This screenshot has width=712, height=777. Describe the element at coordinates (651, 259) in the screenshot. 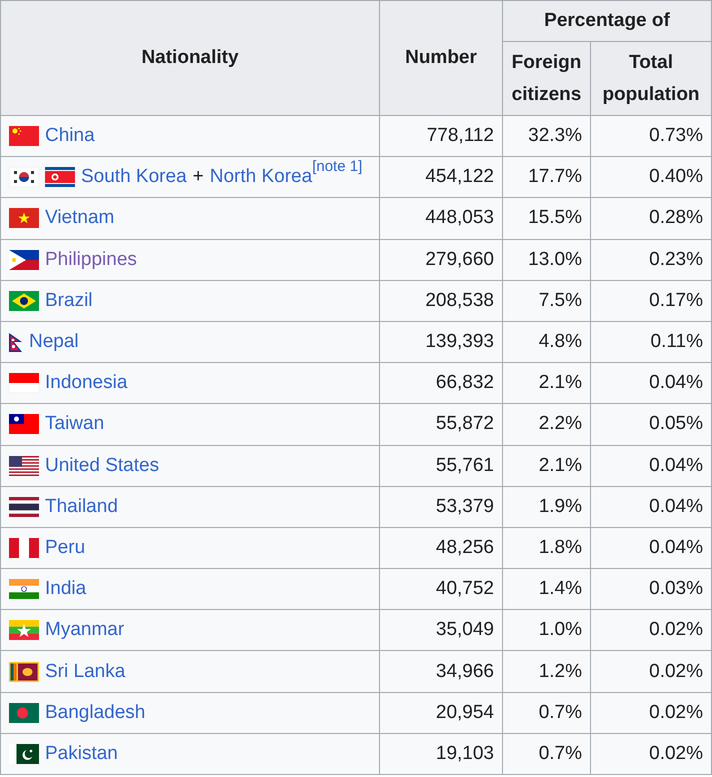

I see `table-cell: 0.23%` at that location.